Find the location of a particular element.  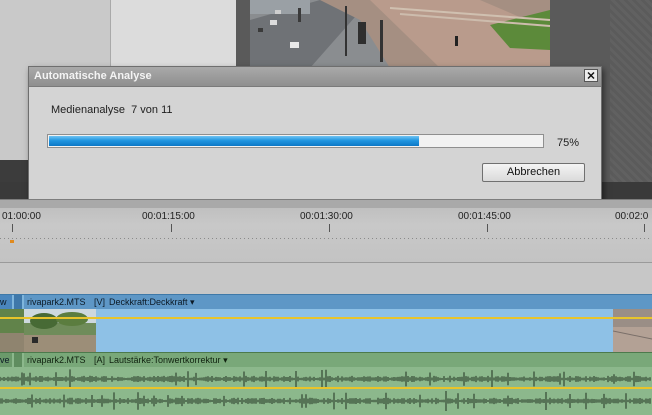

playhead-marker is located at coordinates (12, 241).